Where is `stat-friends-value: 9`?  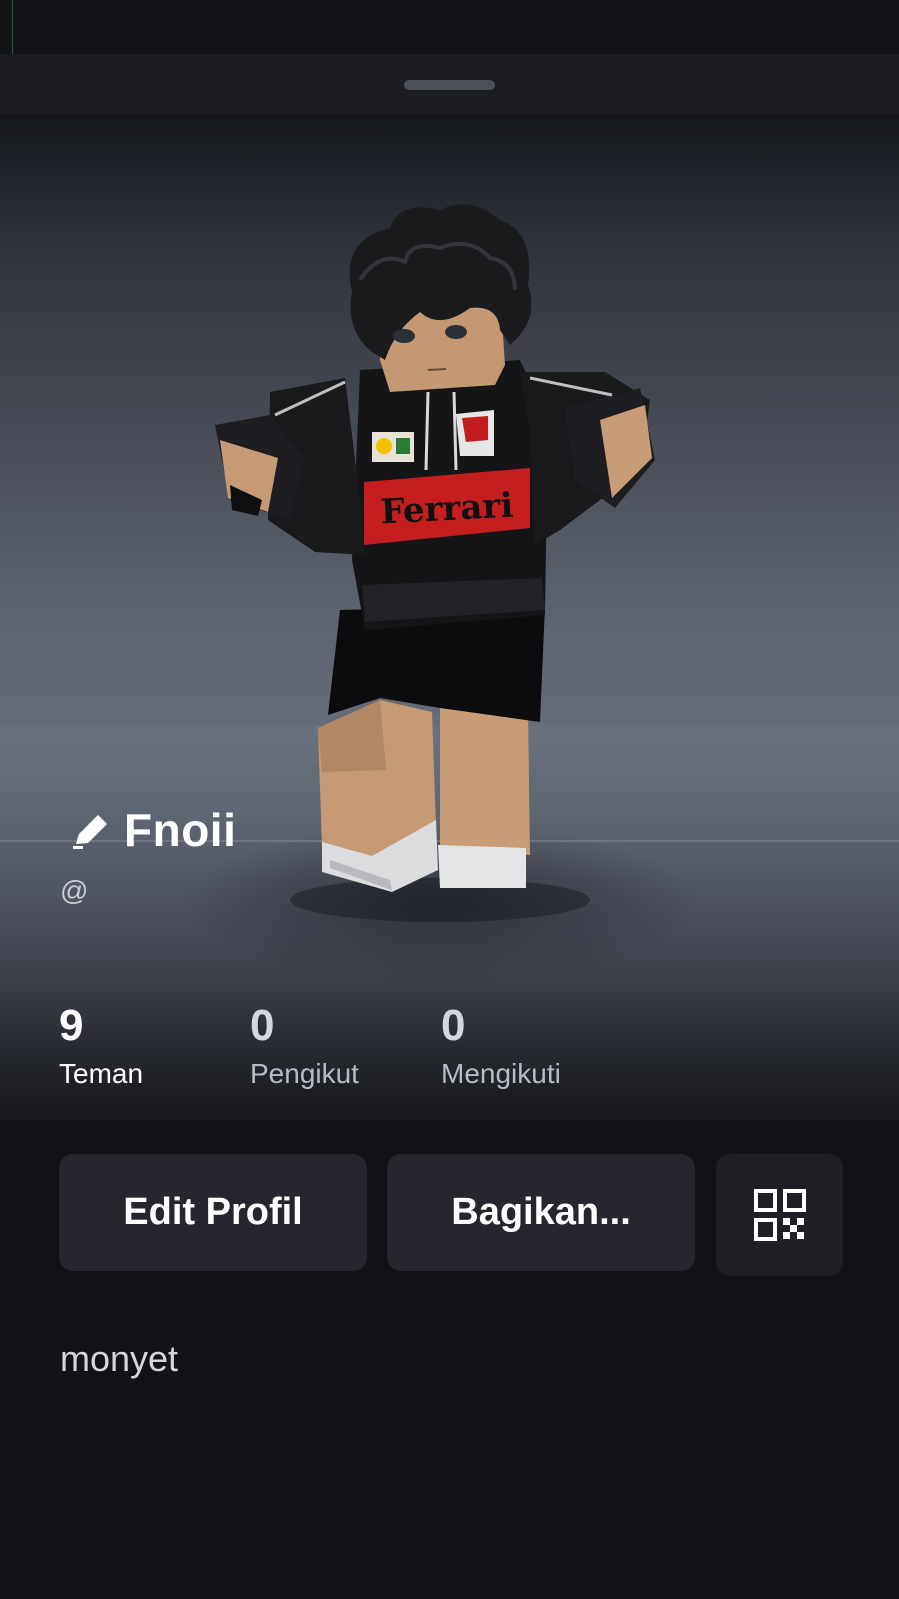
stat-friends-value: 9 is located at coordinates (71, 1025).